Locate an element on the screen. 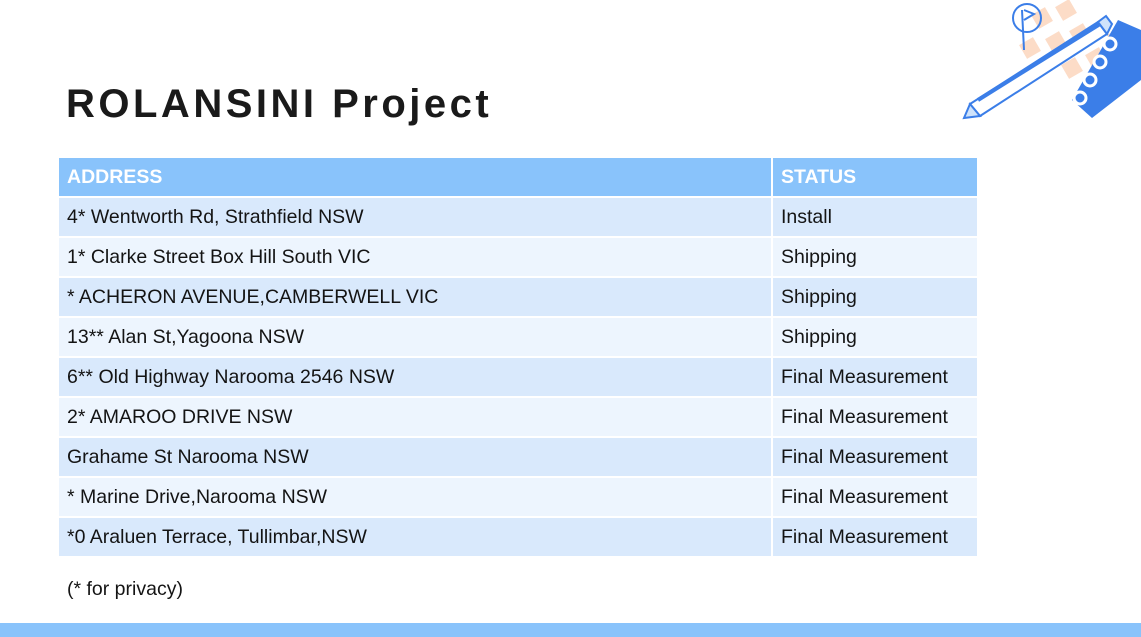 The height and width of the screenshot is (637, 1141). address-cell: *0 Araluen Terrace, Tullimbar,NSW is located at coordinates (415, 537).